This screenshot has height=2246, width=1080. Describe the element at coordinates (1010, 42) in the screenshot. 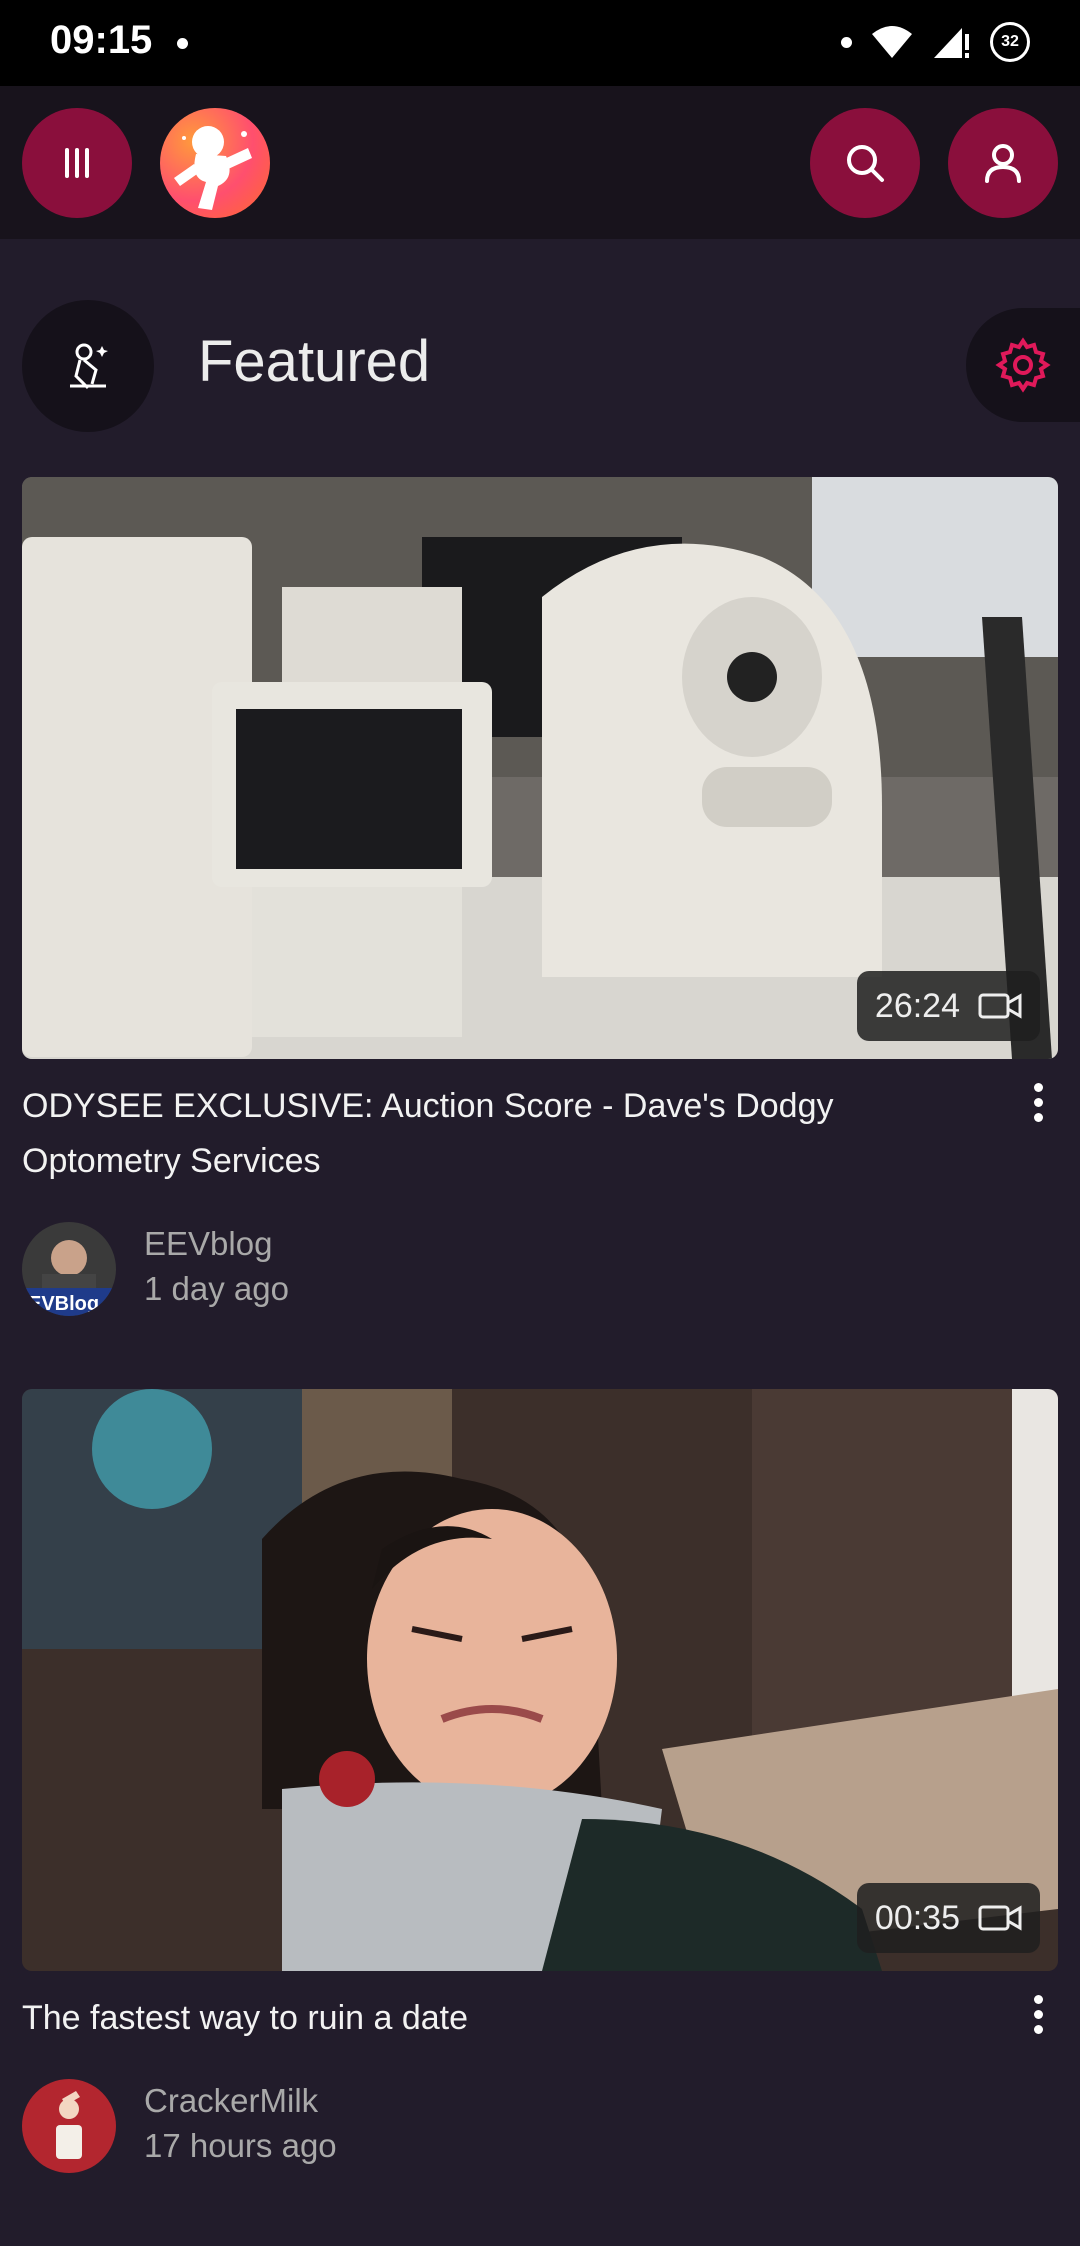

I see `battery-icon: 32` at that location.